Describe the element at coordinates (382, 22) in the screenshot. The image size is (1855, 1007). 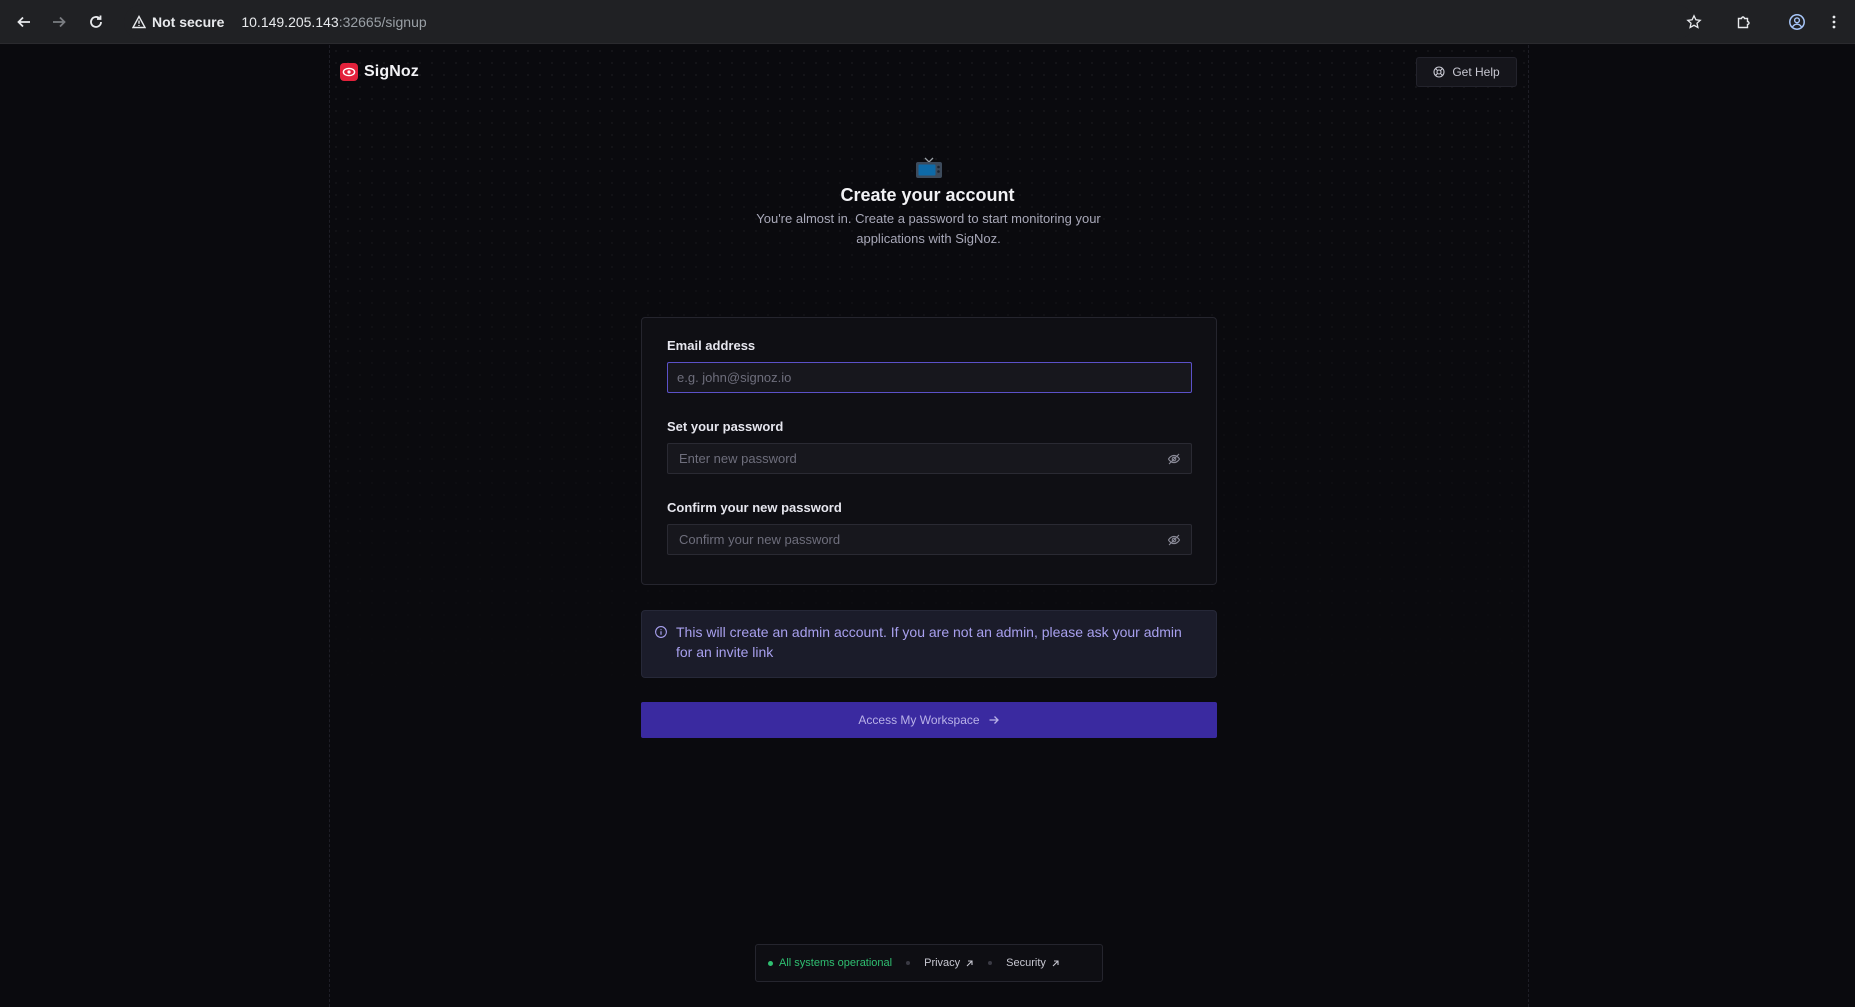
I see `url-path: :32665/signup` at that location.